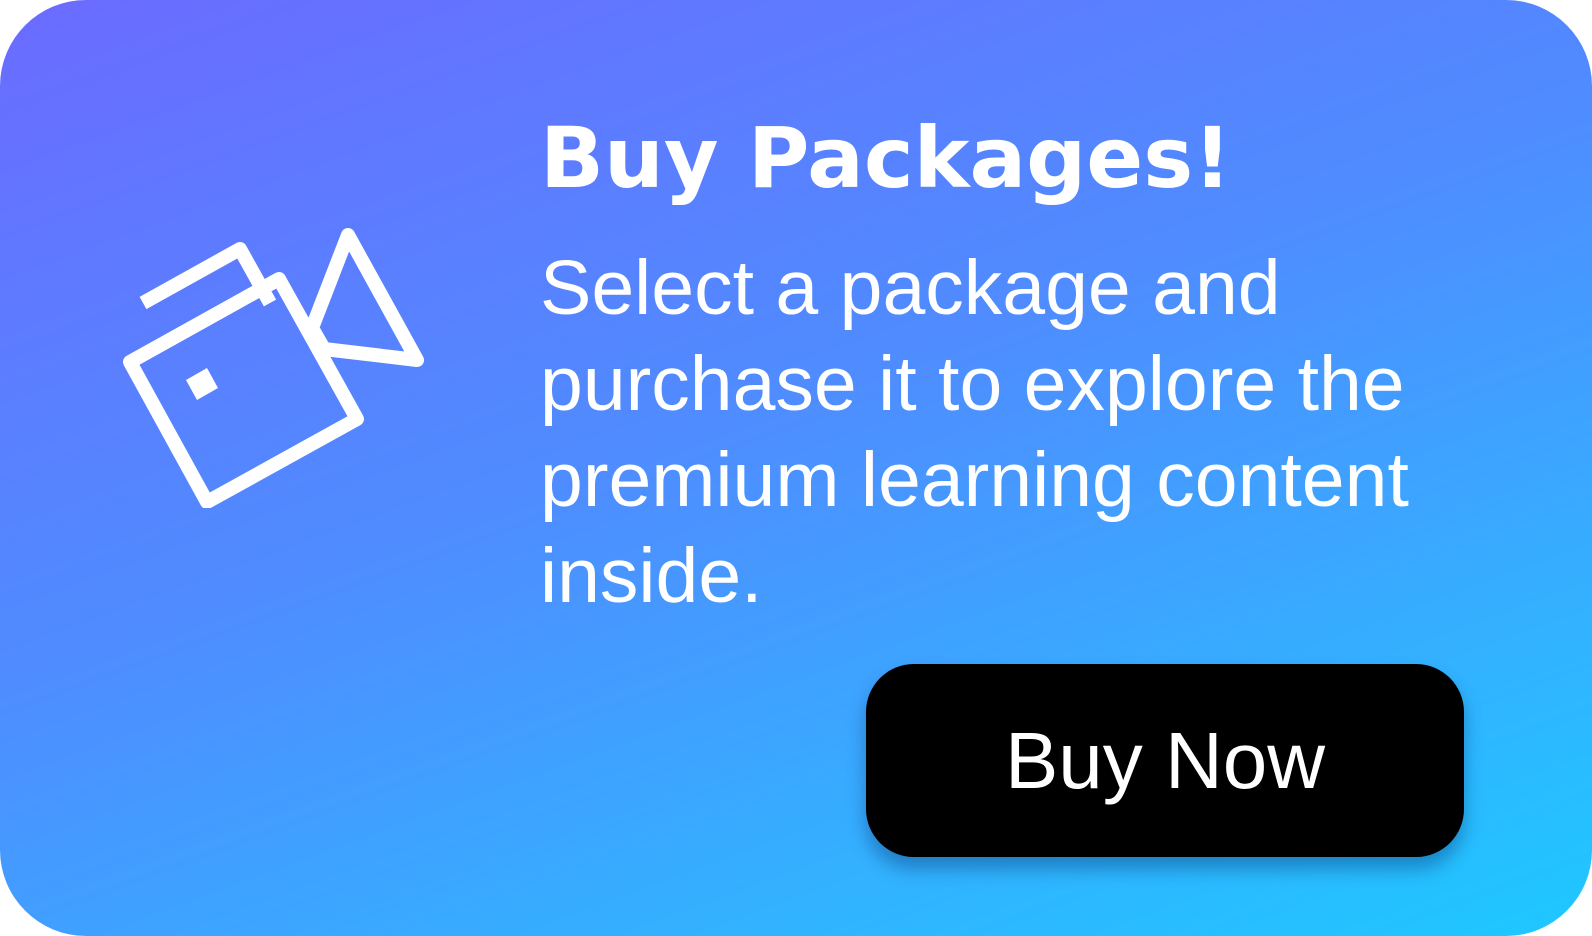 The width and height of the screenshot is (1592, 936). I want to click on card-title: Buy Packages!, so click(886, 158).